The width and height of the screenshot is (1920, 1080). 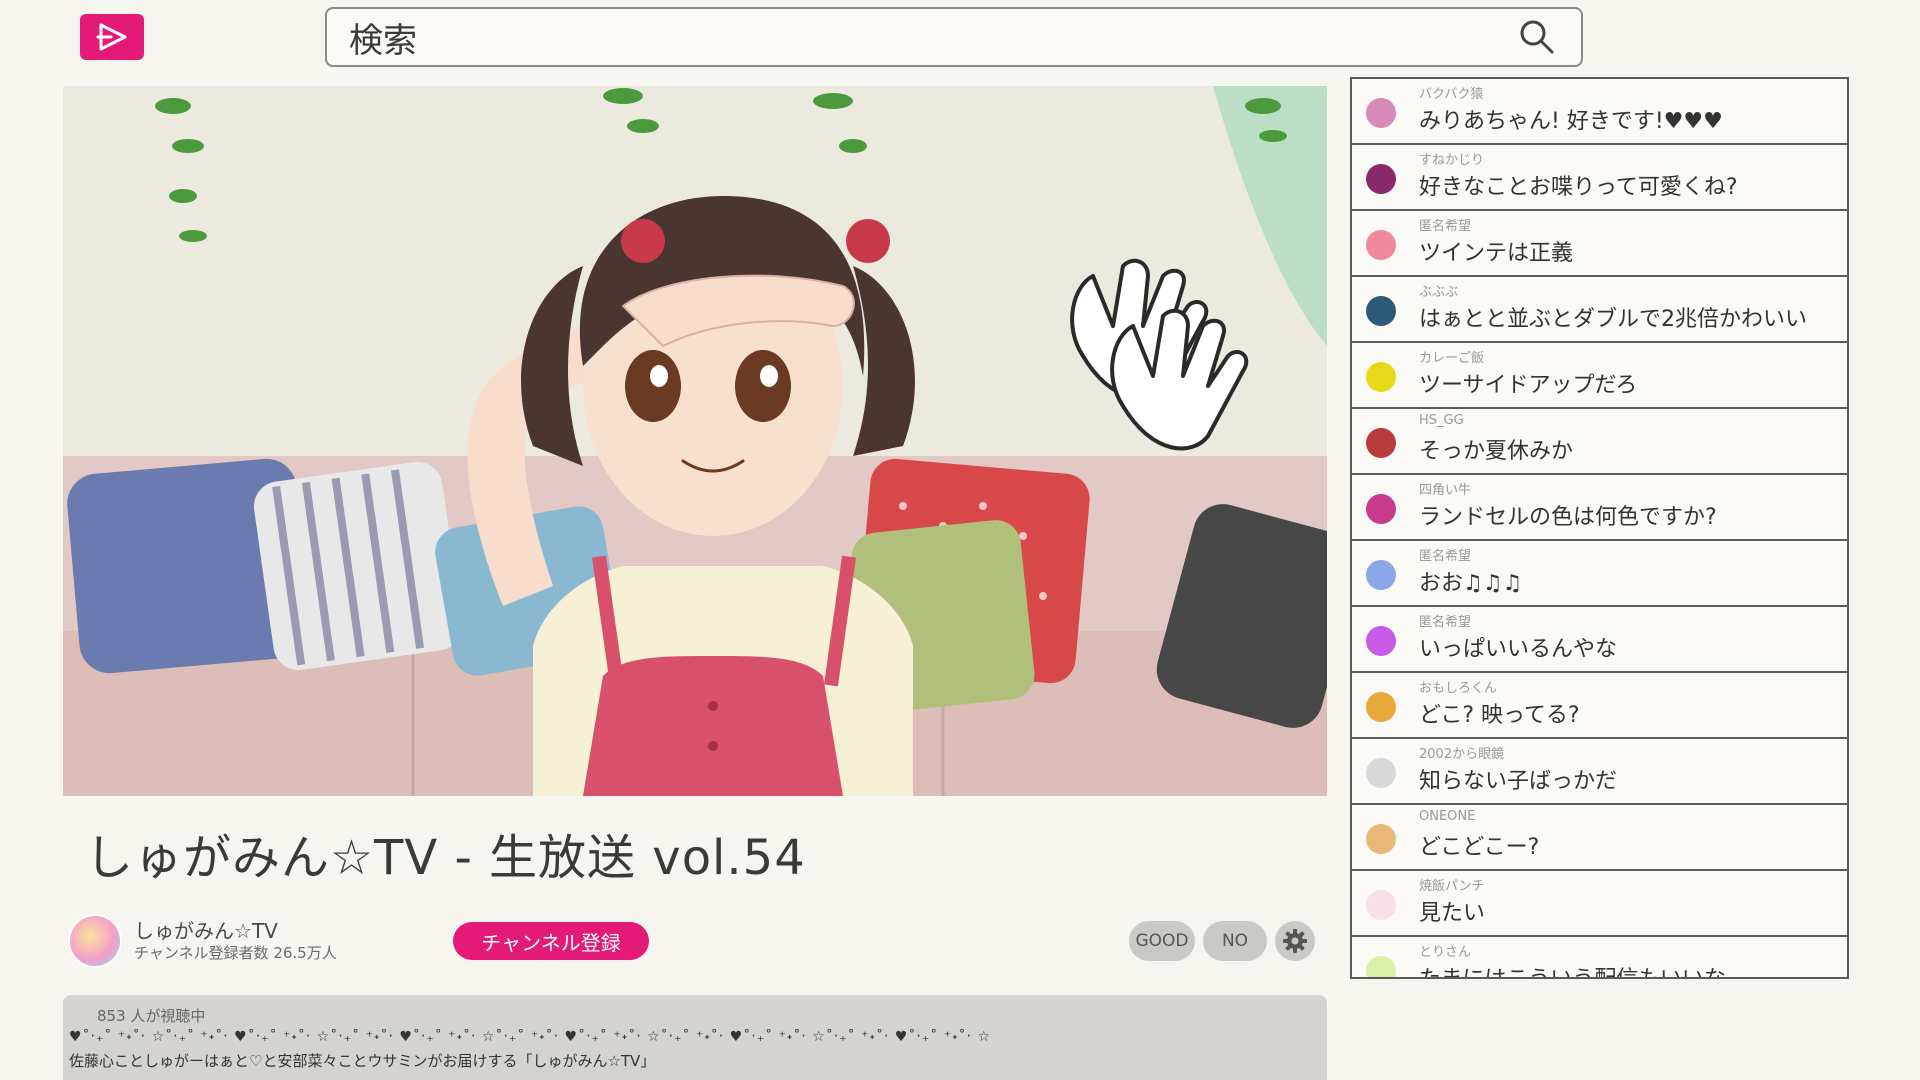 What do you see at coordinates (1518, 781) in the screenshot?
I see `chat-text: 知らない子ばっかだ` at bounding box center [1518, 781].